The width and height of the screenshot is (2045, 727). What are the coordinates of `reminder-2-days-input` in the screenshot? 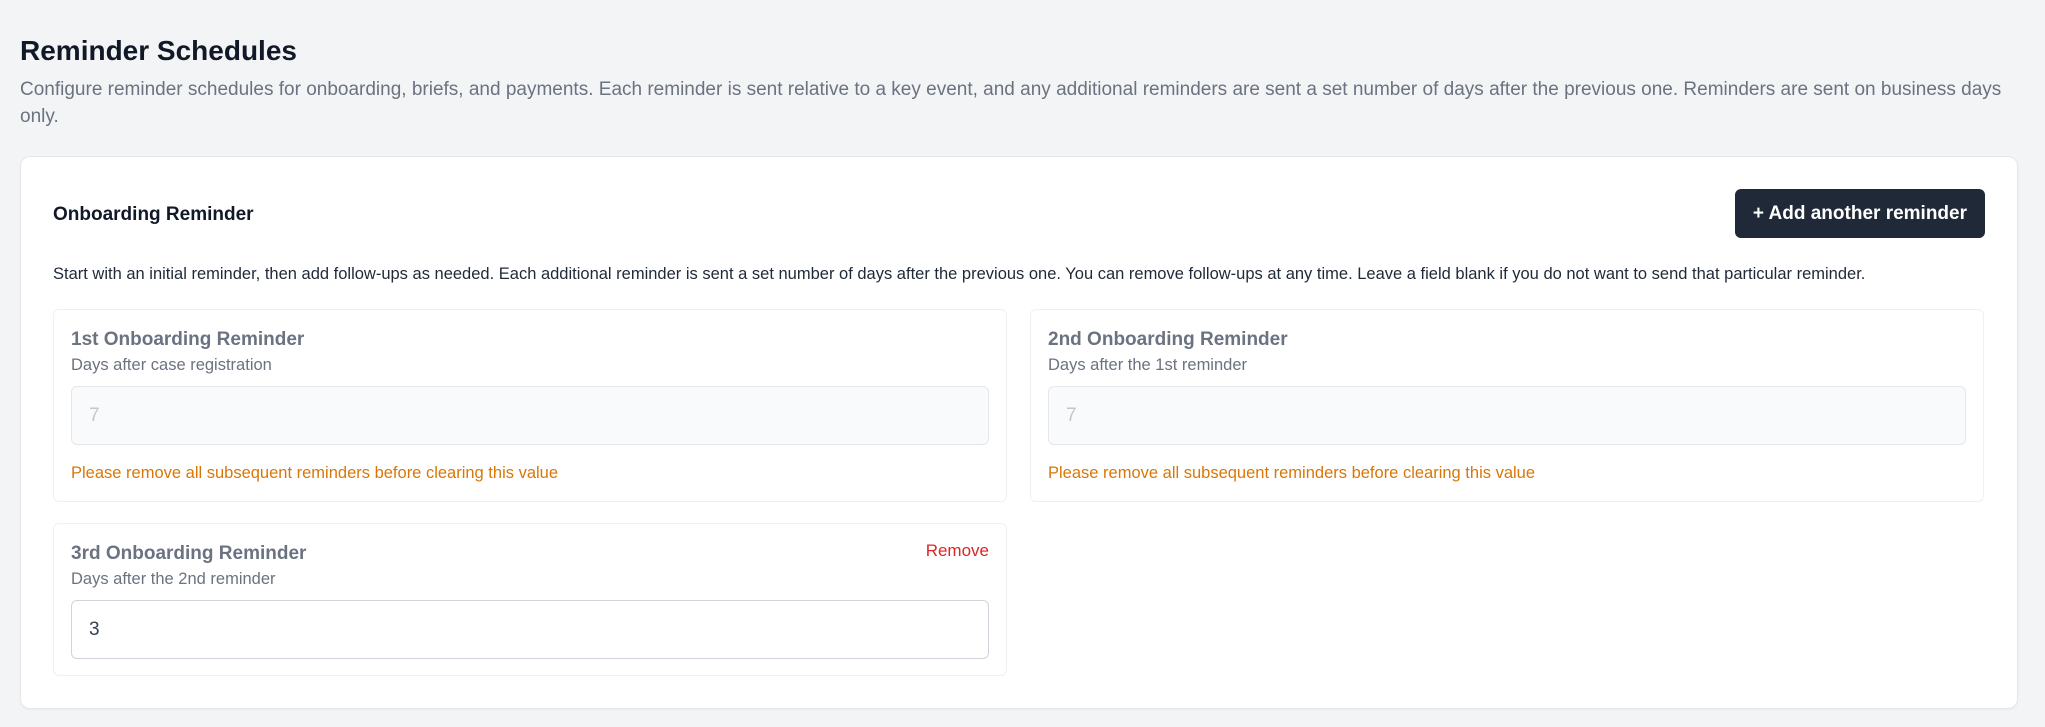 It's located at (1507, 415).